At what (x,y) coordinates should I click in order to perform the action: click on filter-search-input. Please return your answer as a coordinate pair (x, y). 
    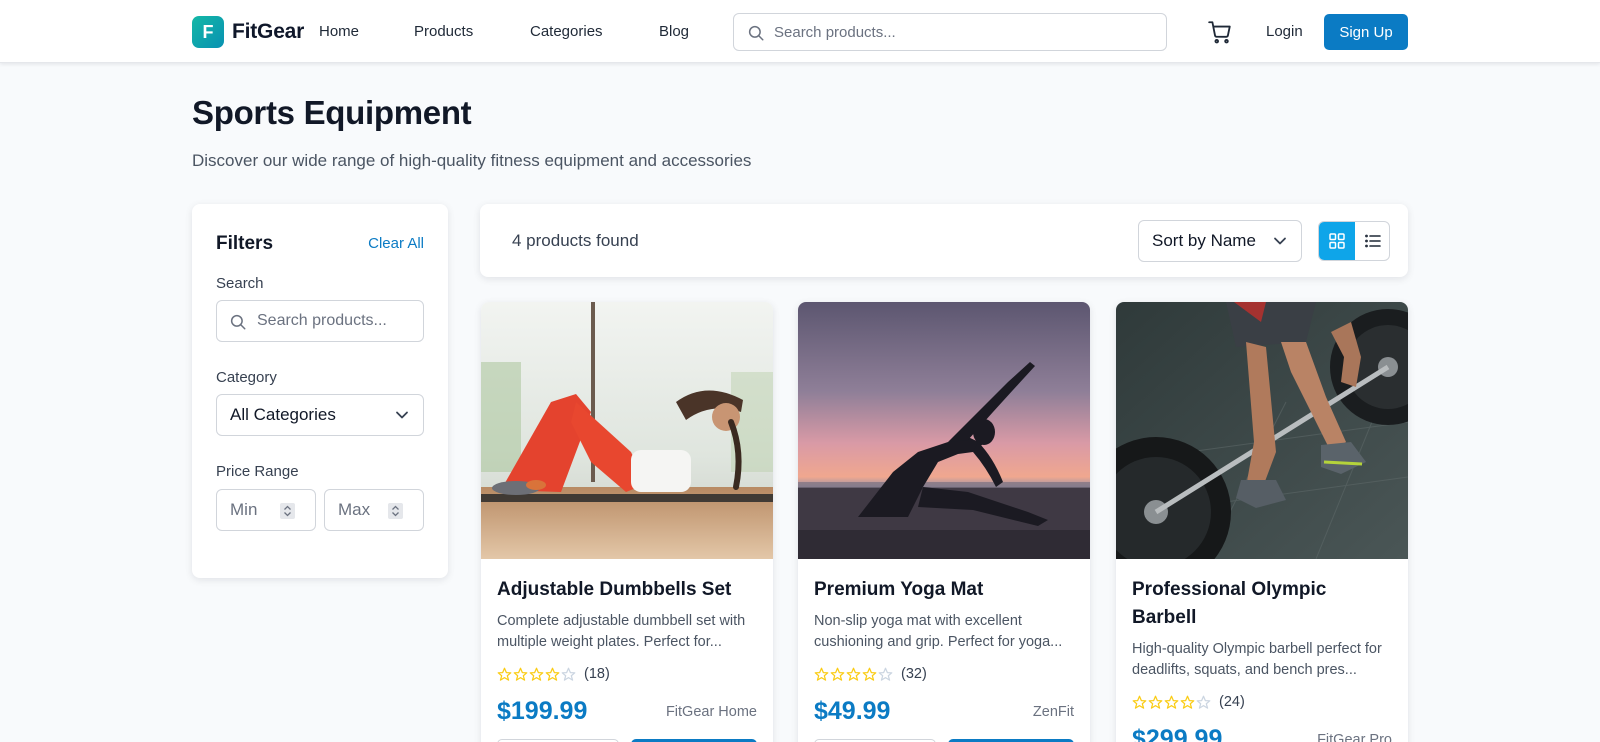
    Looking at the image, I should click on (337, 321).